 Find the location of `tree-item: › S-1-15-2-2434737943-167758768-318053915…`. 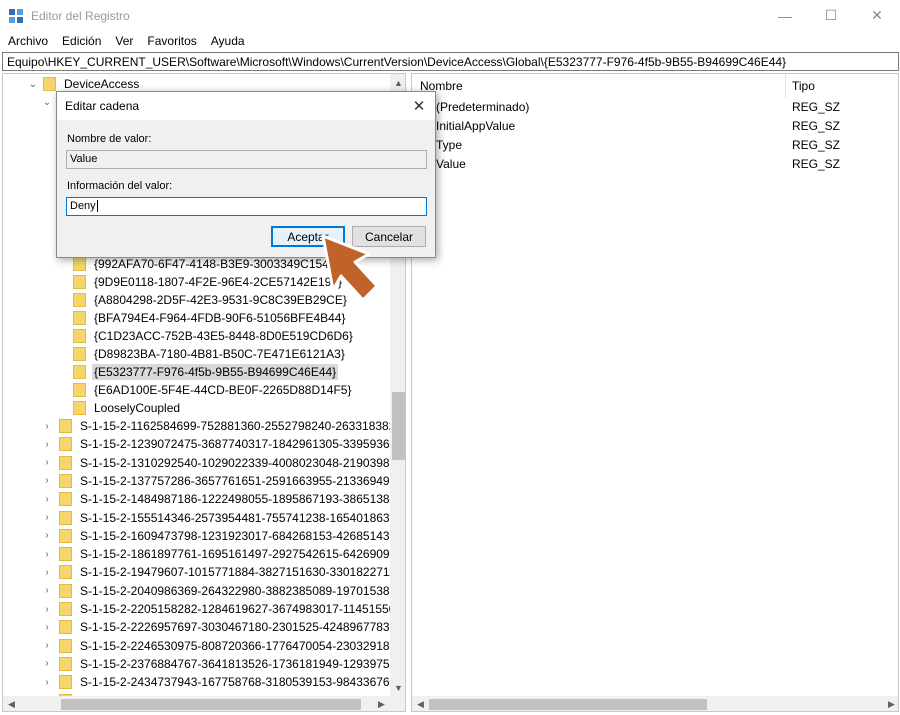

tree-item: › S-1-15-2-2434737943-167758768-318053915… is located at coordinates (223, 682).